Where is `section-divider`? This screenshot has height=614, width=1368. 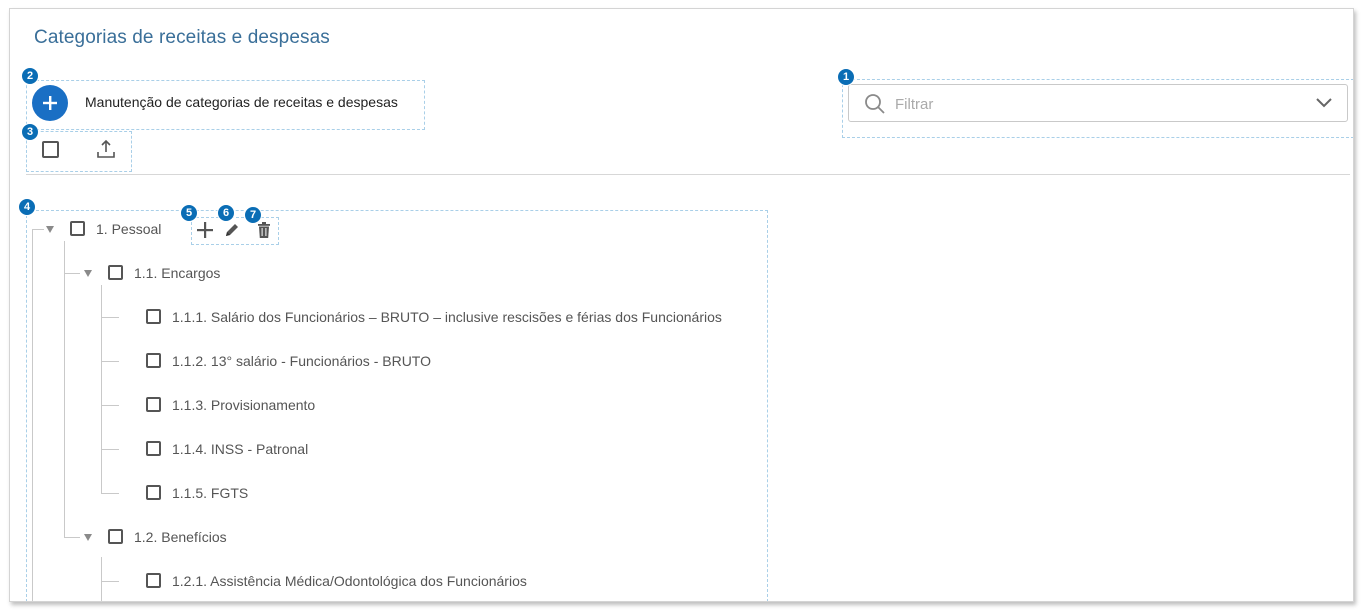
section-divider is located at coordinates (688, 174).